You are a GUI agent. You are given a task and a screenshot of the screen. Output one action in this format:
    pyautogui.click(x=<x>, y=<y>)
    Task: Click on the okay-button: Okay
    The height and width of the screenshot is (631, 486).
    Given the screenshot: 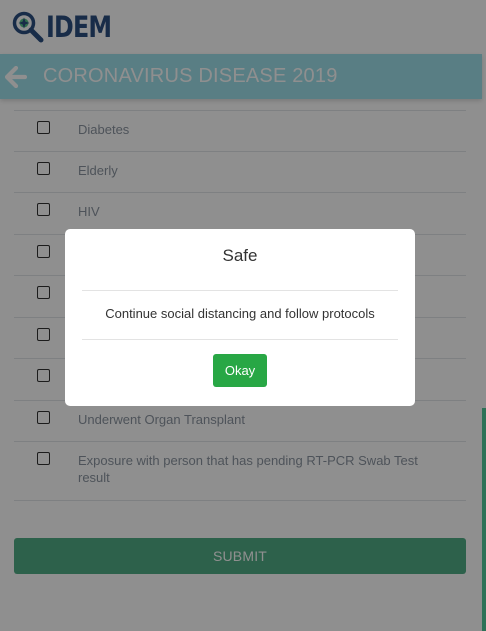 What is the action you would take?
    pyautogui.click(x=240, y=370)
    